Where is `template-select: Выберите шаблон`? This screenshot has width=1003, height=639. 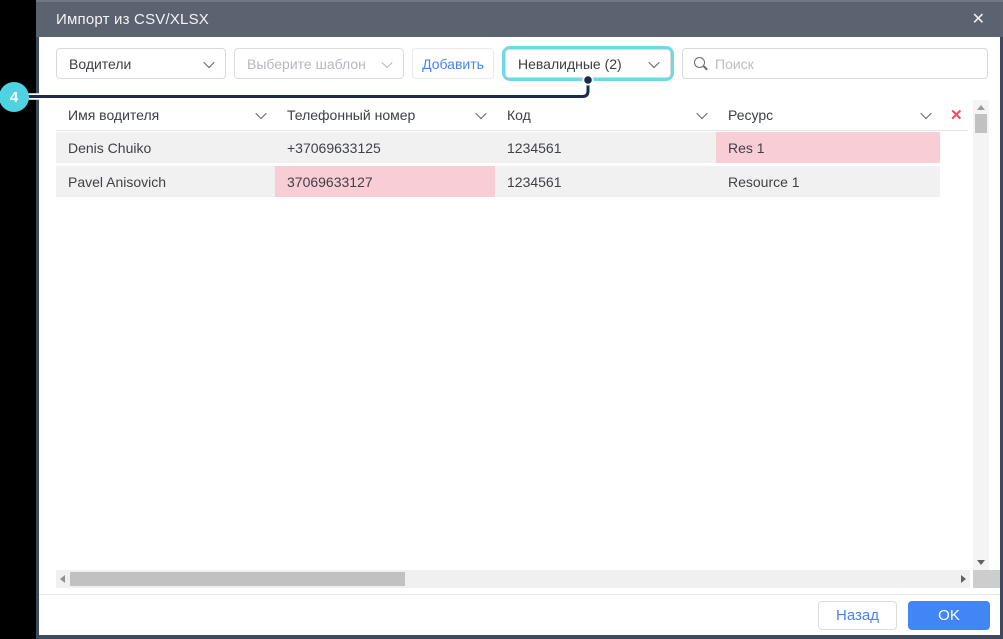
template-select: Выберите шаблон is located at coordinates (319, 63).